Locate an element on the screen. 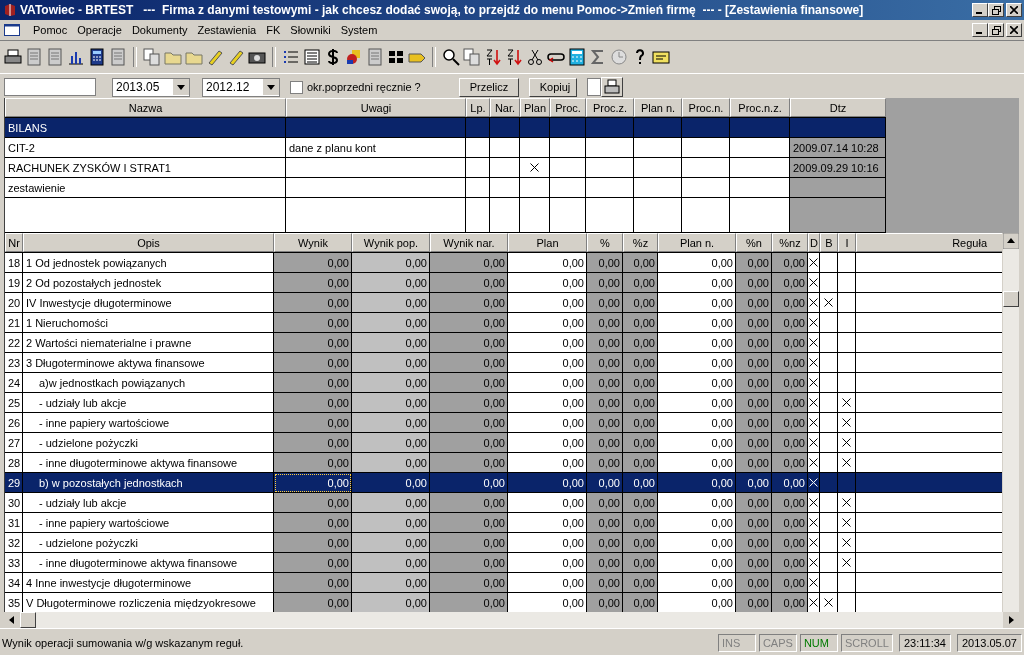  table-row: 30 - udziały lub akcje 0,00 0,00 0,00 0,00 0,00 0,00 0,00 0,00 0,00 is located at coordinates (503, 503).